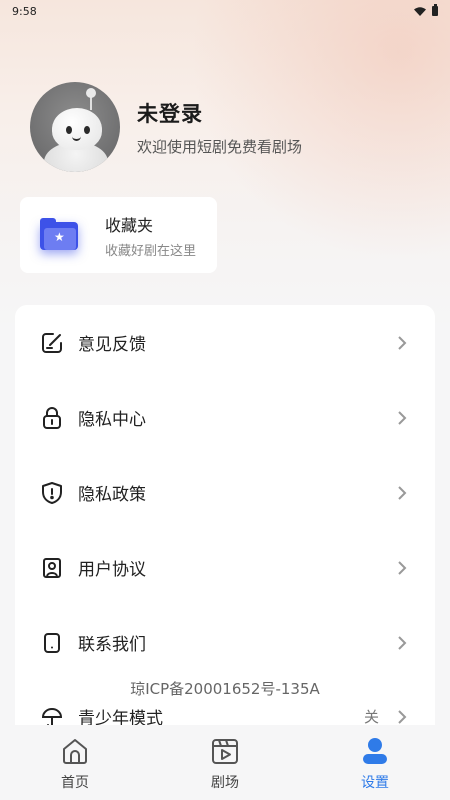 This screenshot has height=800, width=450. Describe the element at coordinates (112, 570) in the screenshot. I see `menu-label-user-agreement: 用户协议` at that location.